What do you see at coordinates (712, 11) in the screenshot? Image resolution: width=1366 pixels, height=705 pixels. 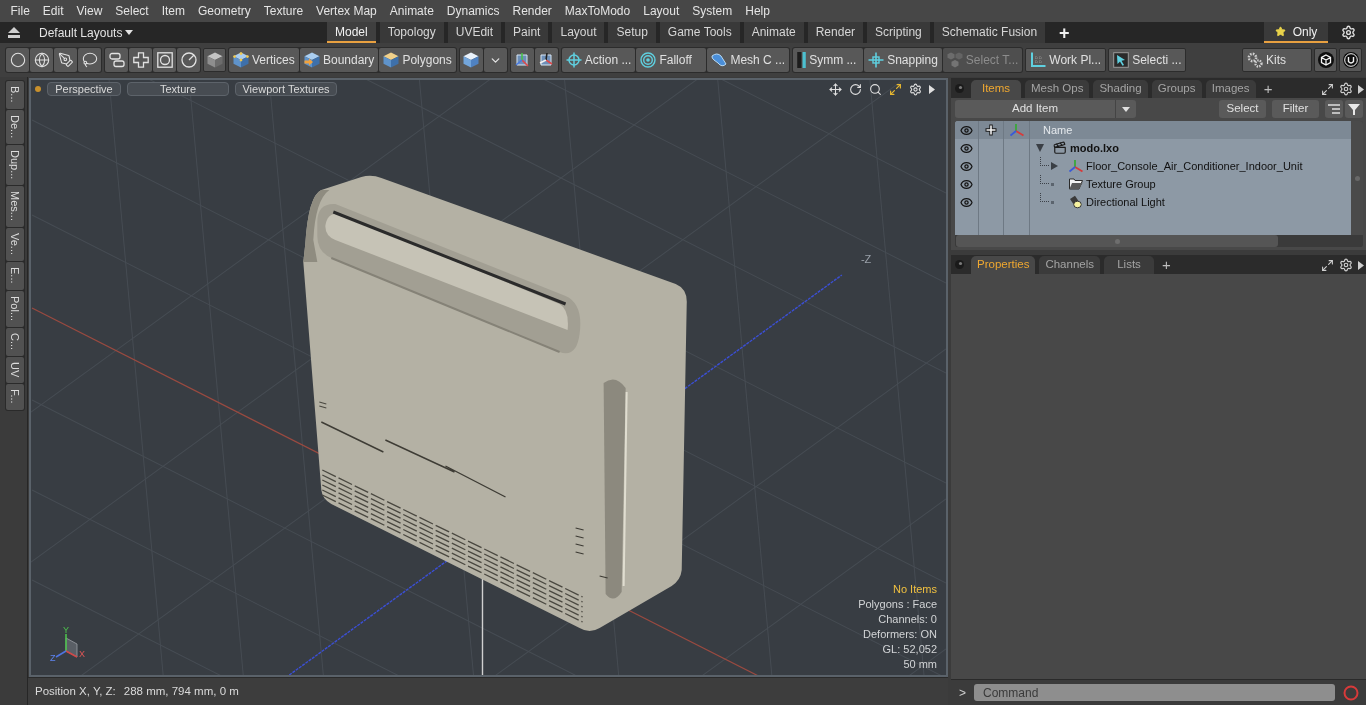 I see `menu-item: System` at bounding box center [712, 11].